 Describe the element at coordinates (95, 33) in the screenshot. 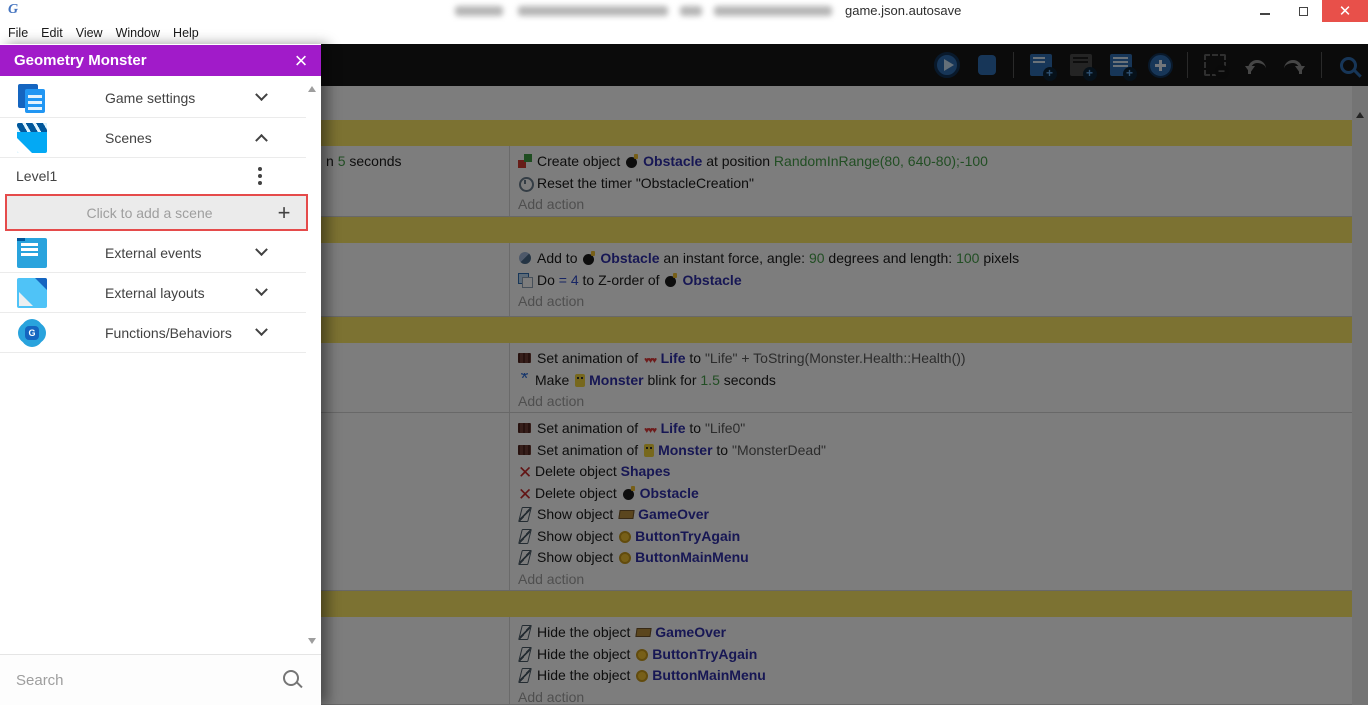

I see `menu-item-view: View` at that location.